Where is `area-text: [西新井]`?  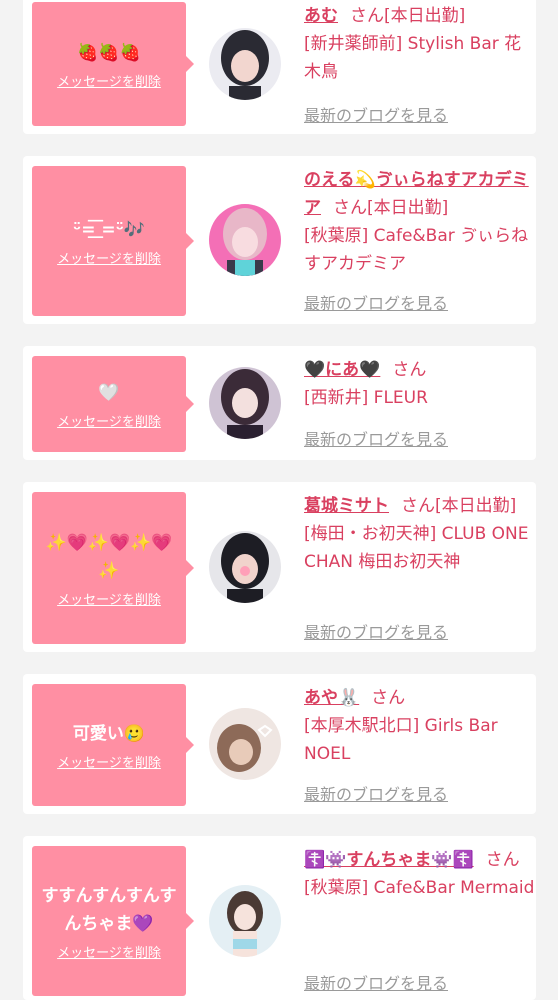 area-text: [西新井] is located at coordinates (336, 398).